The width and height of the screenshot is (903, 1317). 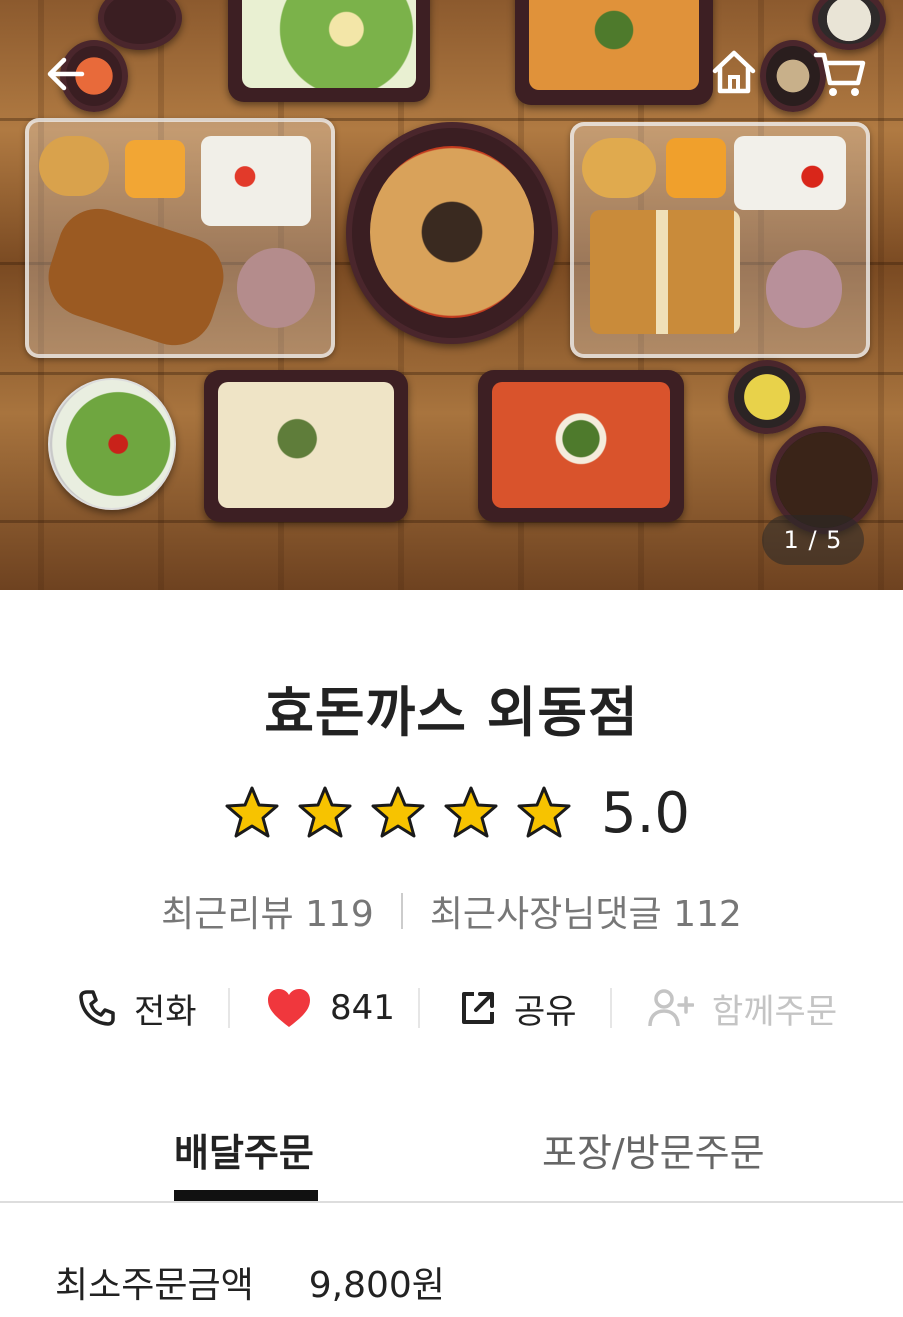 I want to click on food-photo-pasta-box-top, so click(x=614, y=52).